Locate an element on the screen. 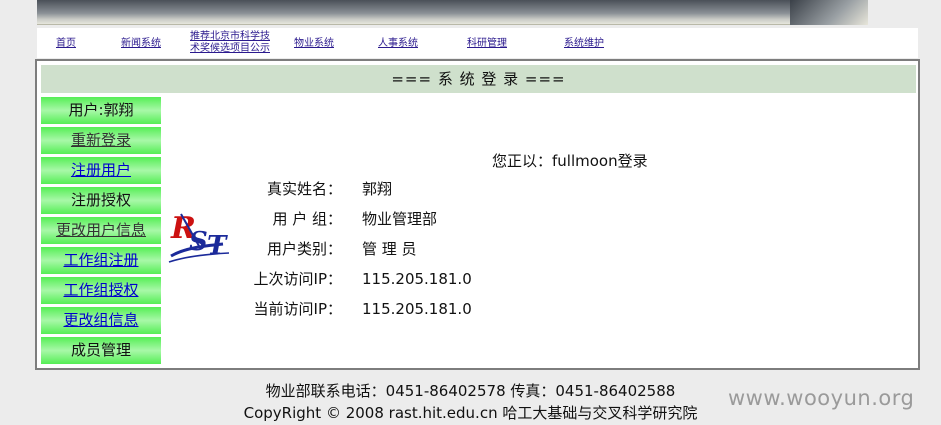  menu-edit-user-info: 更改用户信息 is located at coordinates (101, 230).